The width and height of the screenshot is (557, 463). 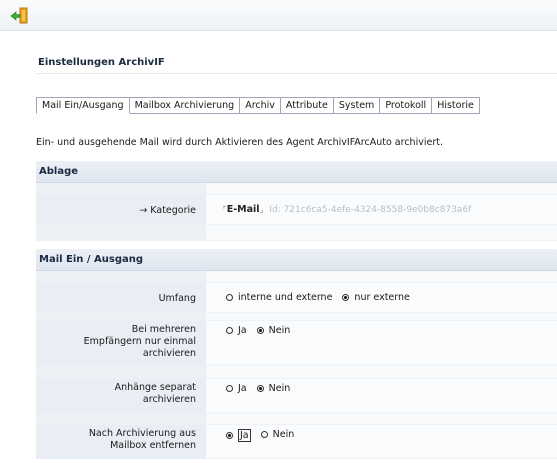 What do you see at coordinates (121, 298) in the screenshot?
I see `umfang-label: Umfang` at bounding box center [121, 298].